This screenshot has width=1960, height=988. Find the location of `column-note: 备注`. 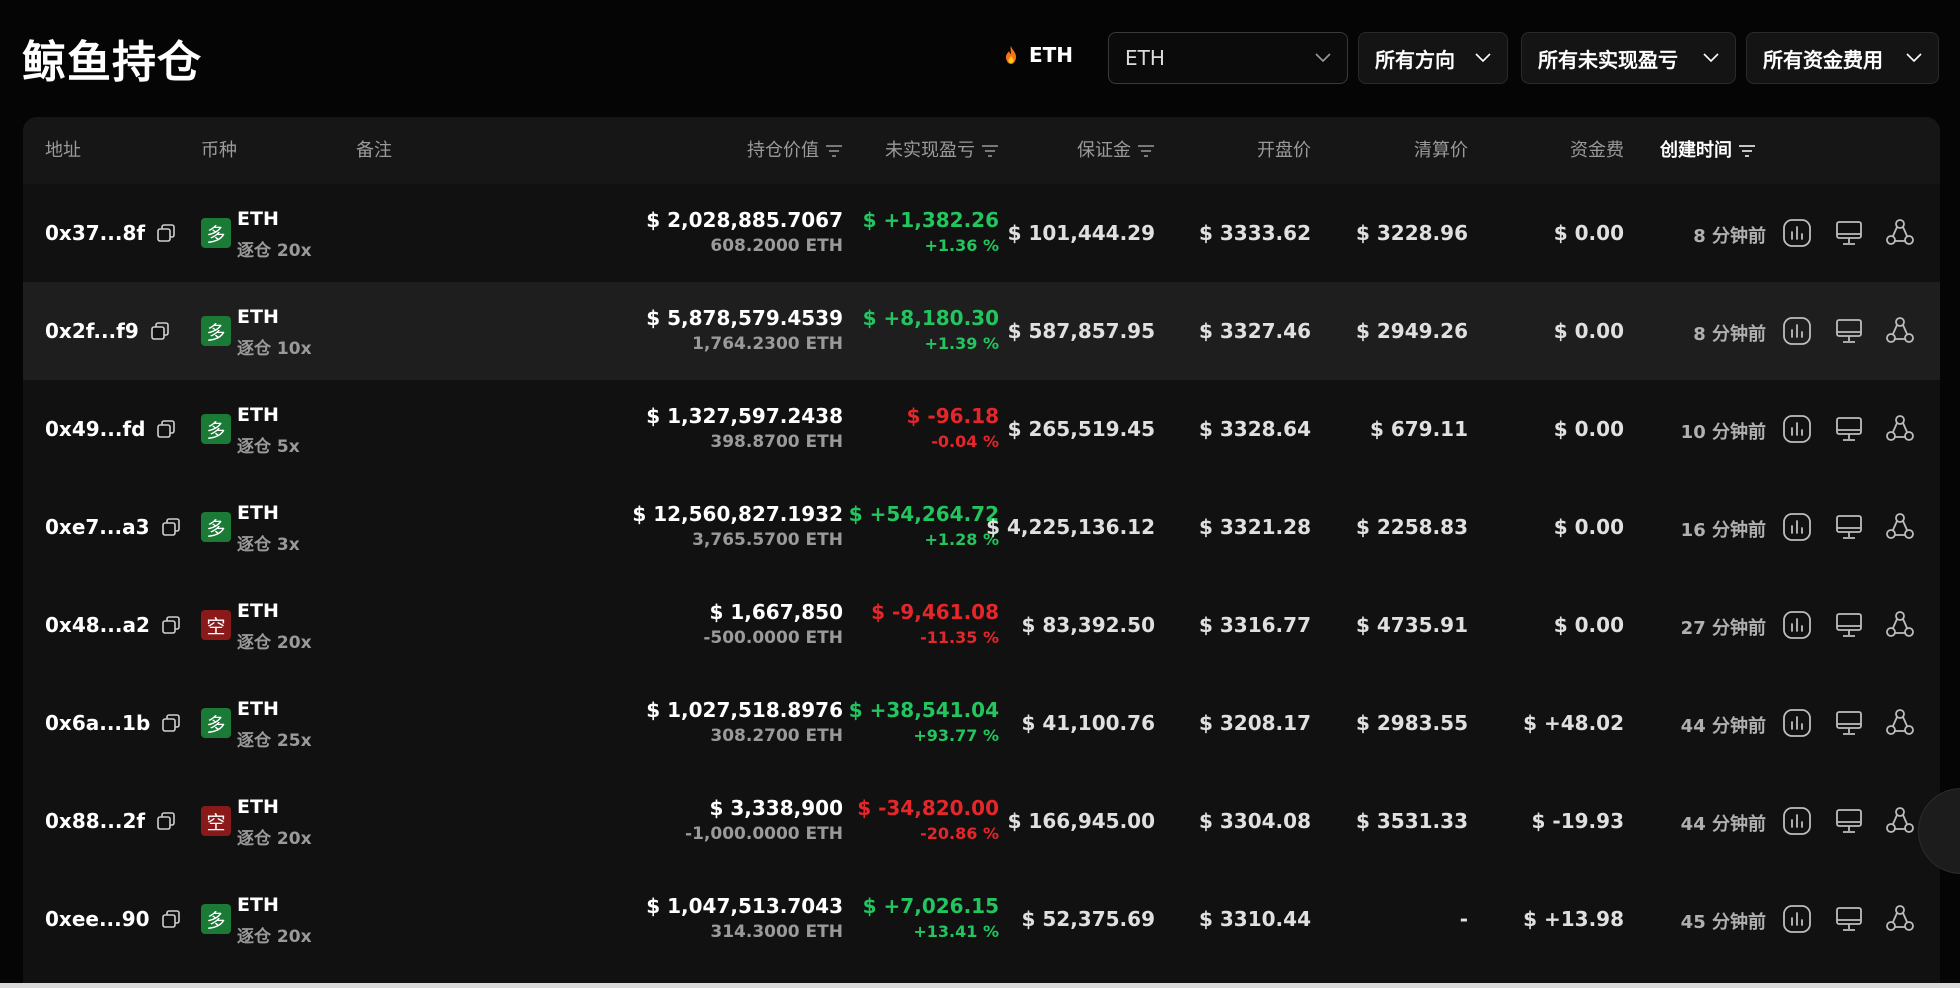

column-note: 备注 is located at coordinates (374, 150).